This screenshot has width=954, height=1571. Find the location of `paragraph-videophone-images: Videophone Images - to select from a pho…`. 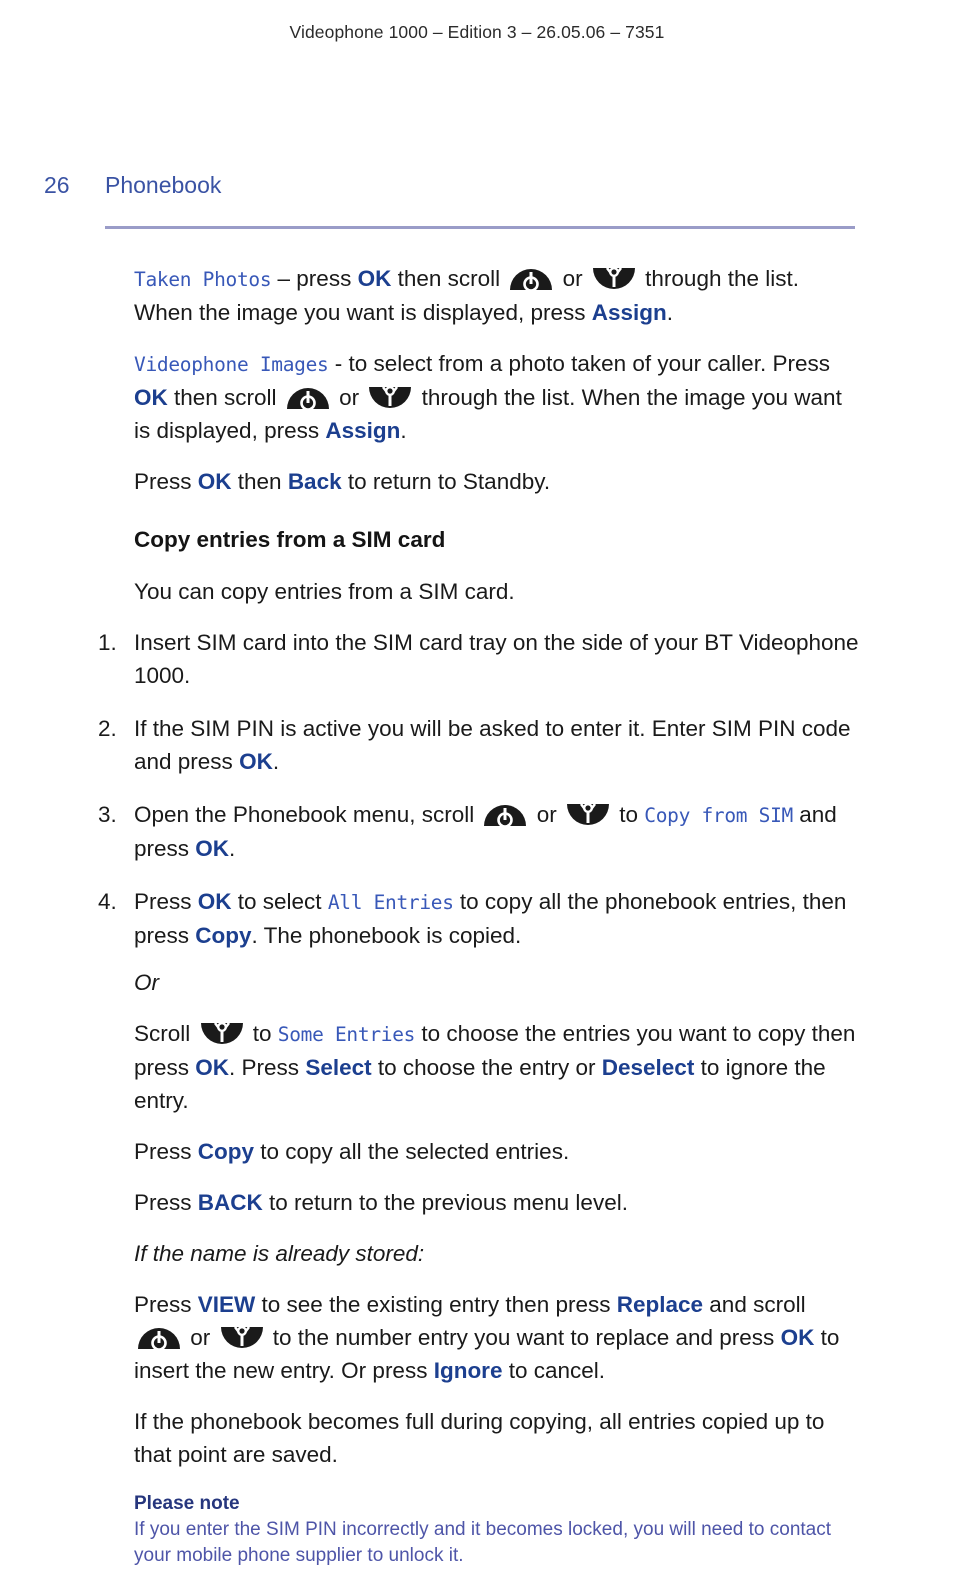

paragraph-videophone-images: Videophone Images - to select from a pho… is located at coordinates (477, 397).